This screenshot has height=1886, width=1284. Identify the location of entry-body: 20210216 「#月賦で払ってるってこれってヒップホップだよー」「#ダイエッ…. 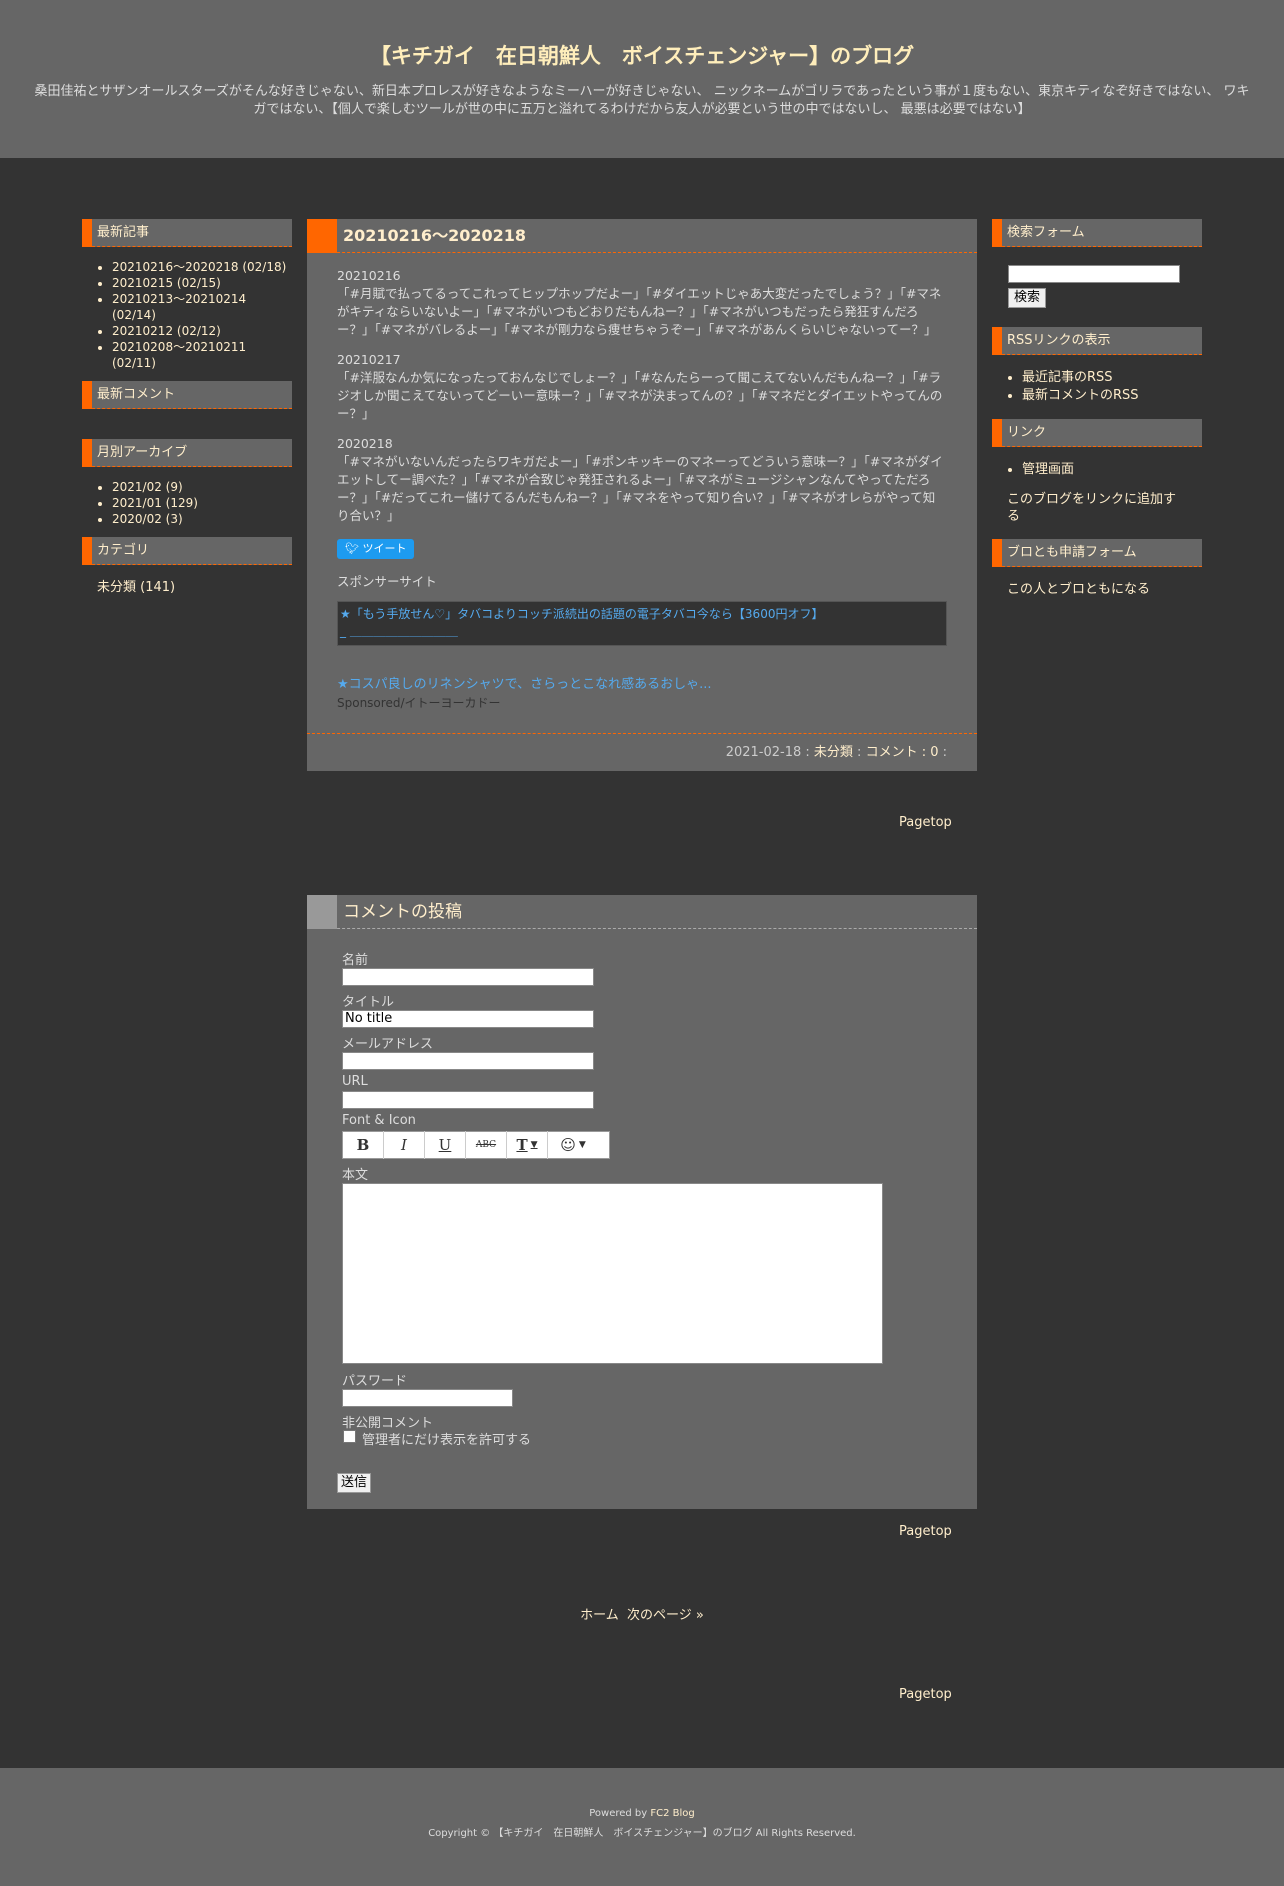
(642, 493).